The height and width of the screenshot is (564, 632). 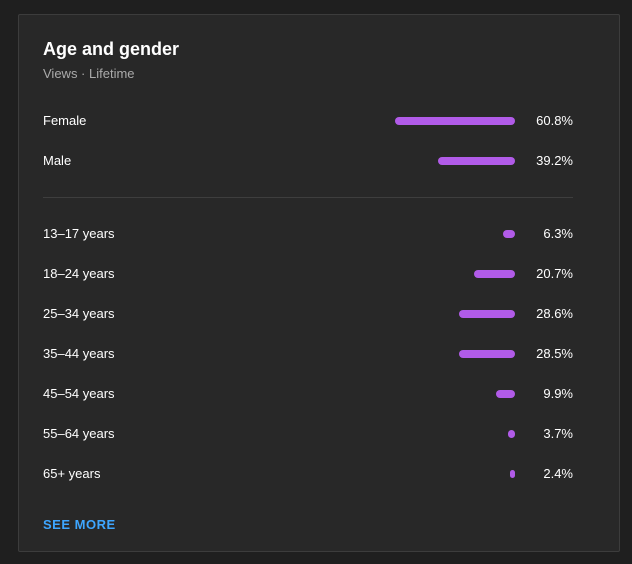 What do you see at coordinates (57, 160) in the screenshot?
I see `gender-label: Male` at bounding box center [57, 160].